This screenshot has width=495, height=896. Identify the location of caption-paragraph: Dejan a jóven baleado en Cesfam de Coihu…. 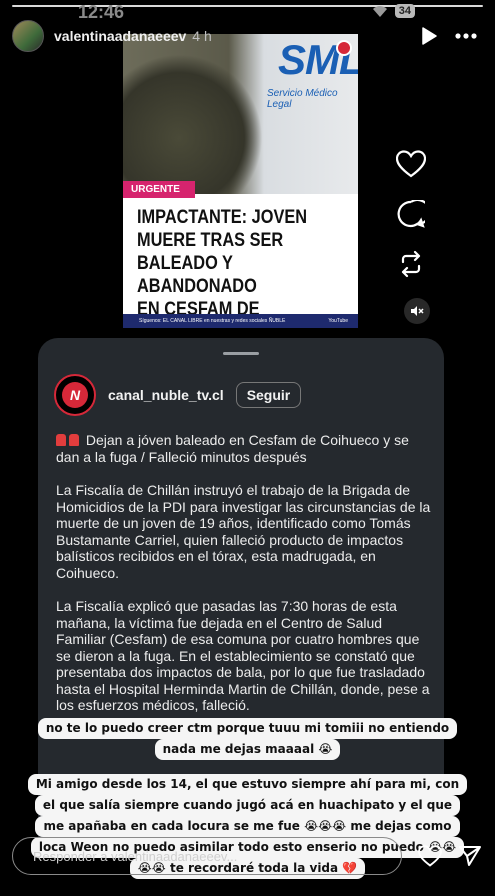
(244, 448).